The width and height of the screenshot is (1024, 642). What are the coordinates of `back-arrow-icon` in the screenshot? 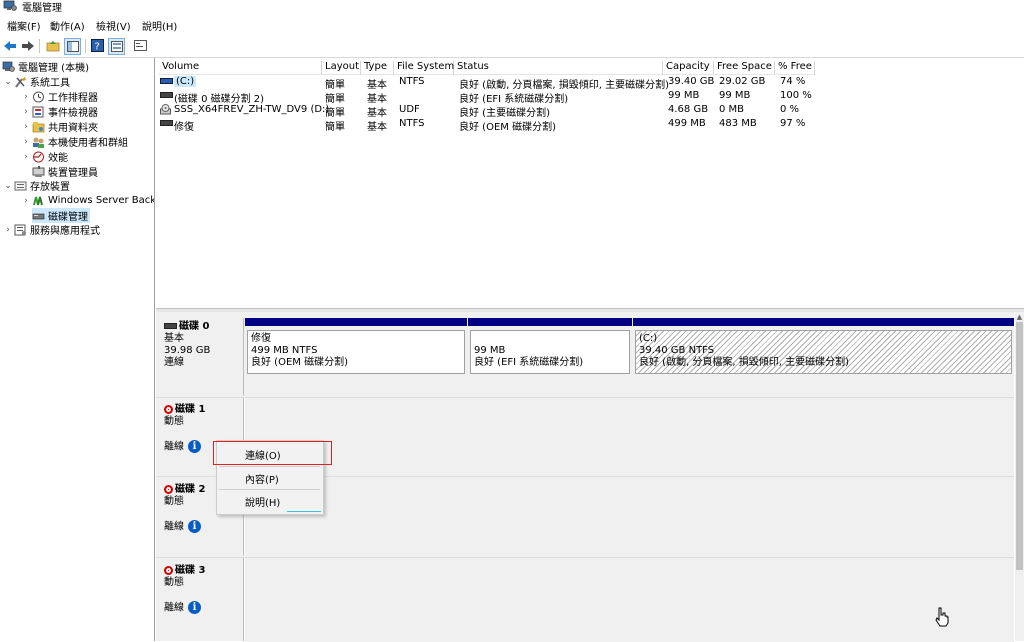 It's located at (9, 45).